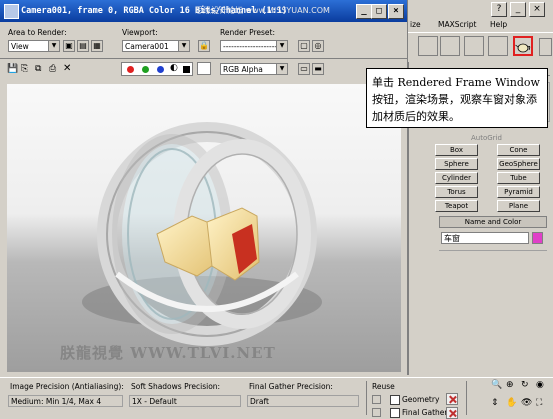  I want to click on image-precision-field: Medium: Min 1/4, Max 4, so click(65, 401).